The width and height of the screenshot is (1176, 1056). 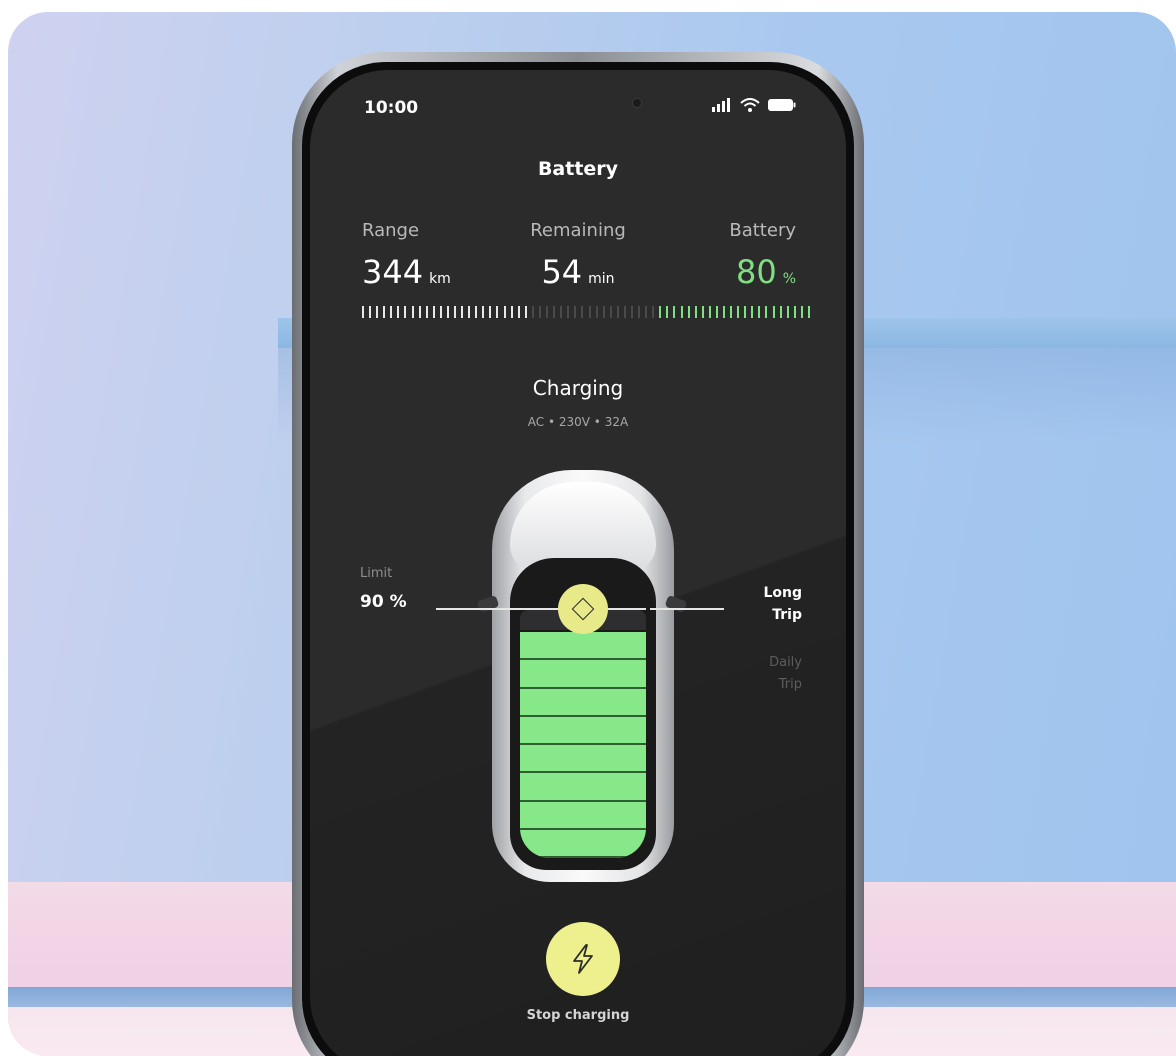 I want to click on limit-value: 90 %, so click(x=383, y=602).